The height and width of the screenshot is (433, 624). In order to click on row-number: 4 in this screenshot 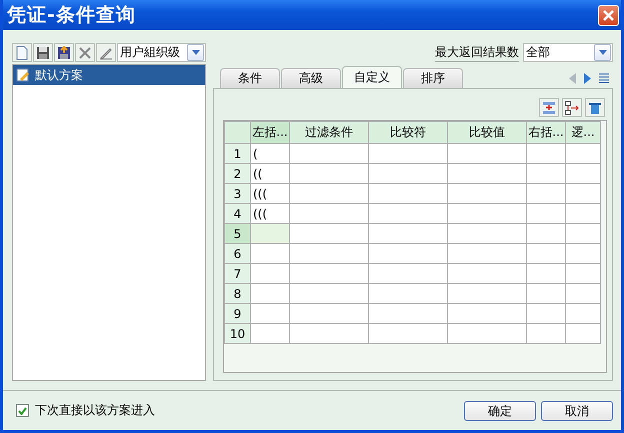, I will do `click(237, 214)`.